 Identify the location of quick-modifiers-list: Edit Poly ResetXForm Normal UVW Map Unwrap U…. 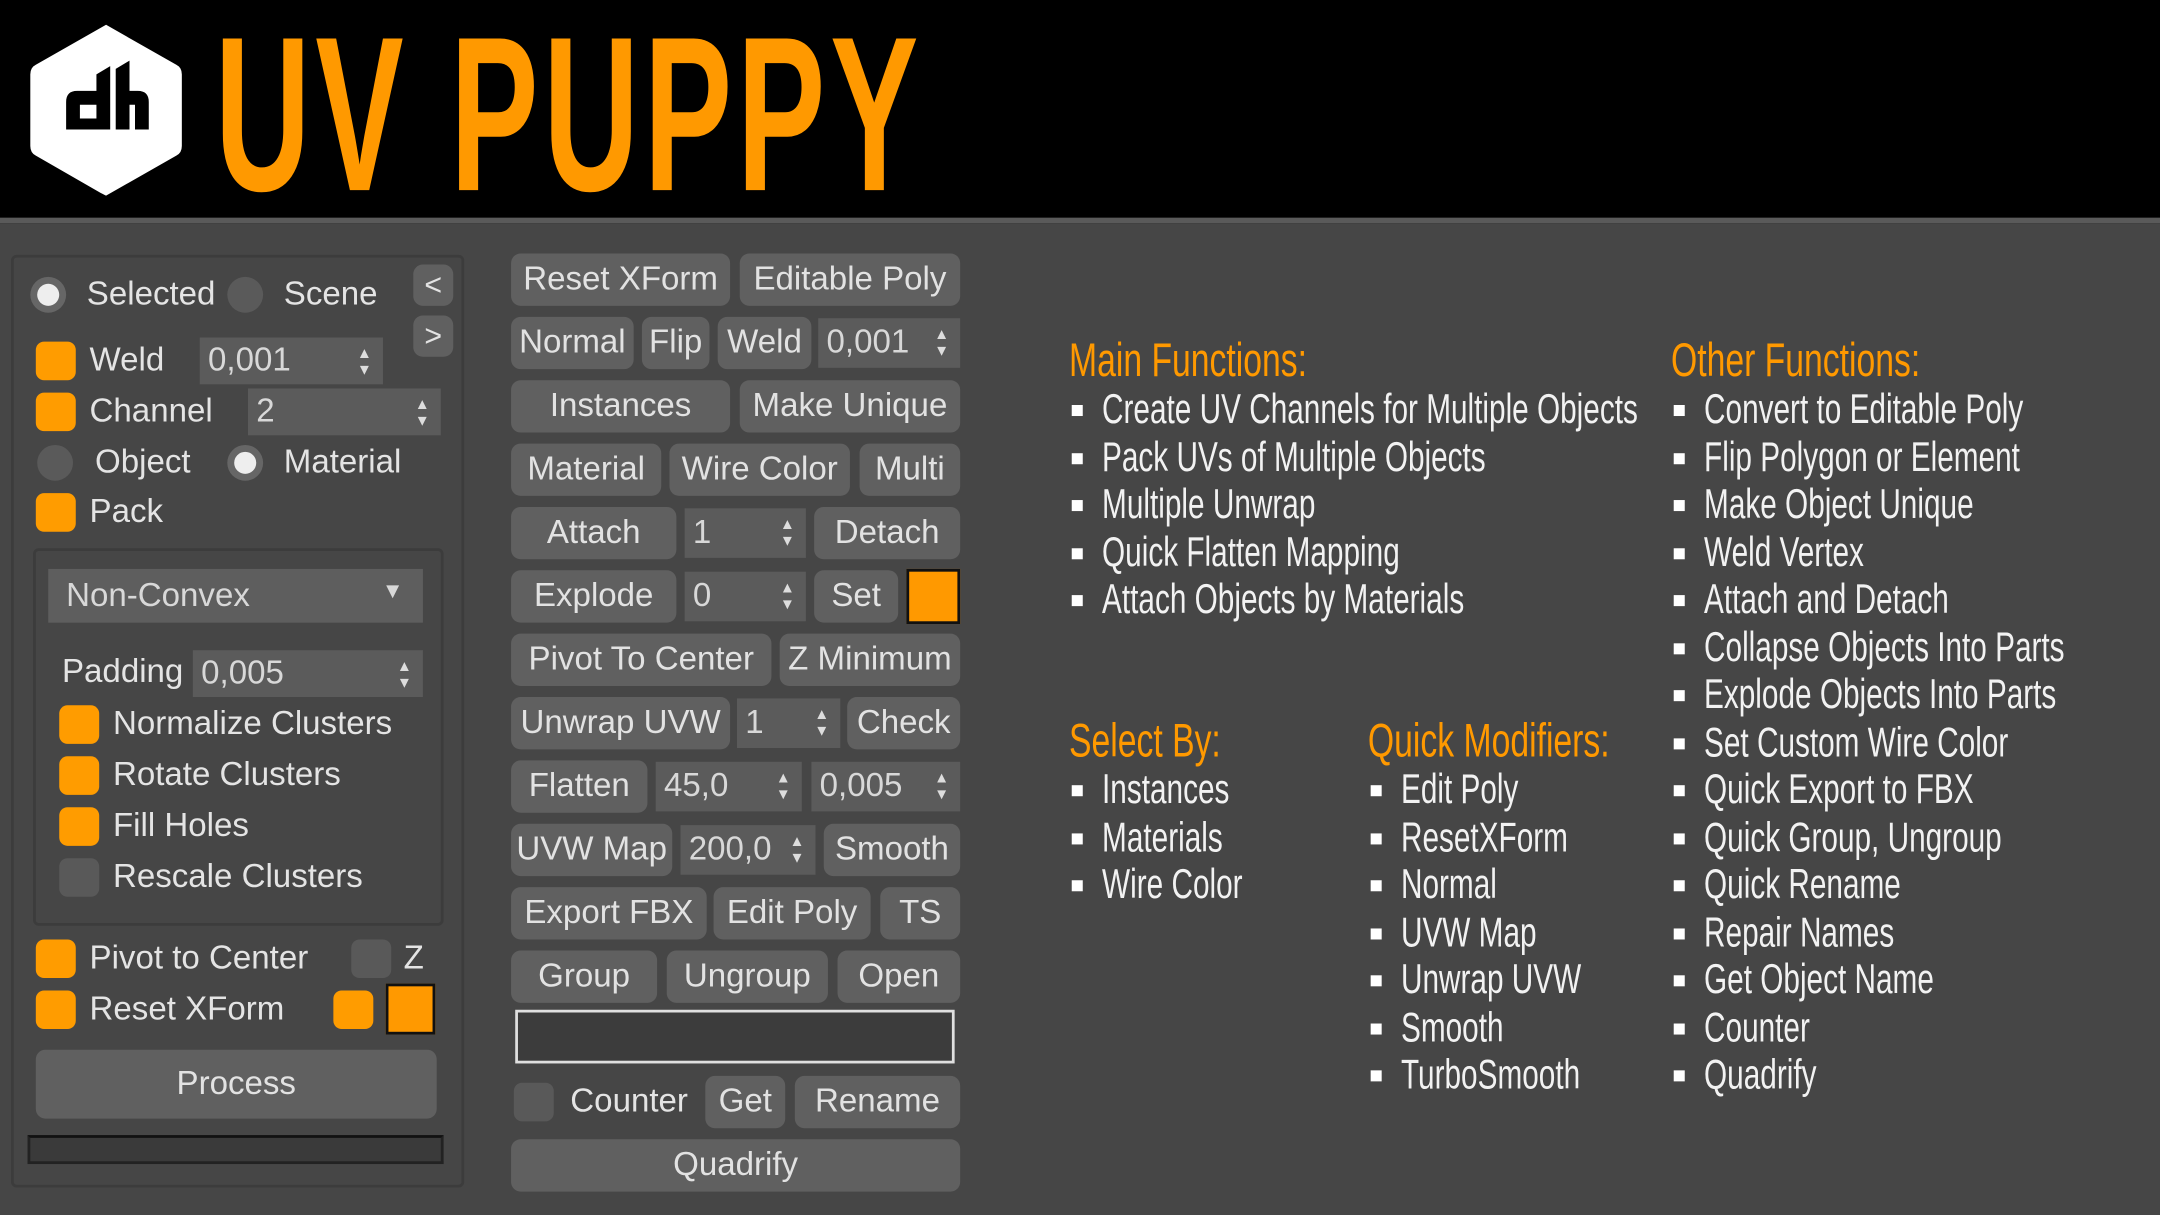
(1511, 933).